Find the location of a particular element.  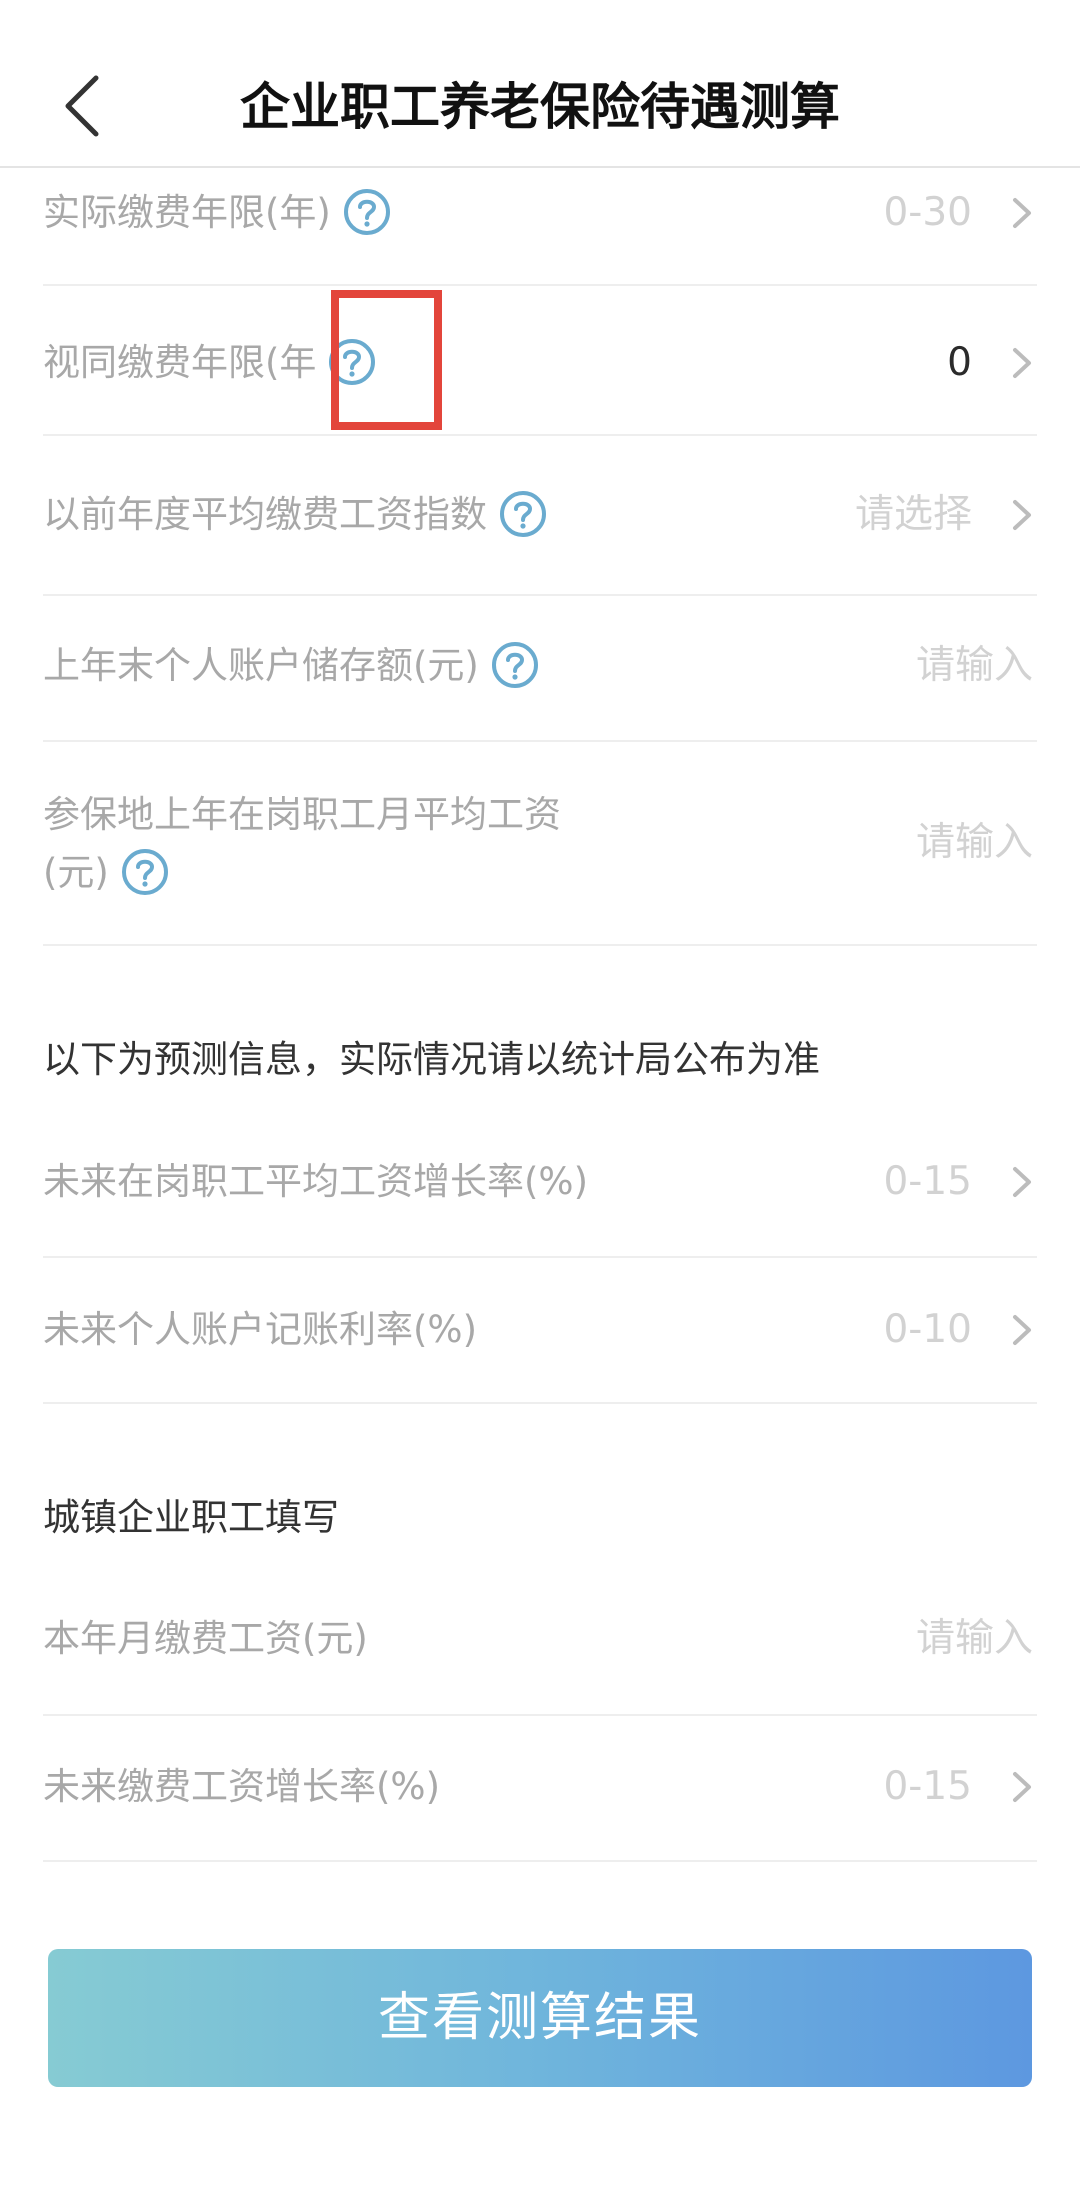

row-value: 0-30 is located at coordinates (927, 212).